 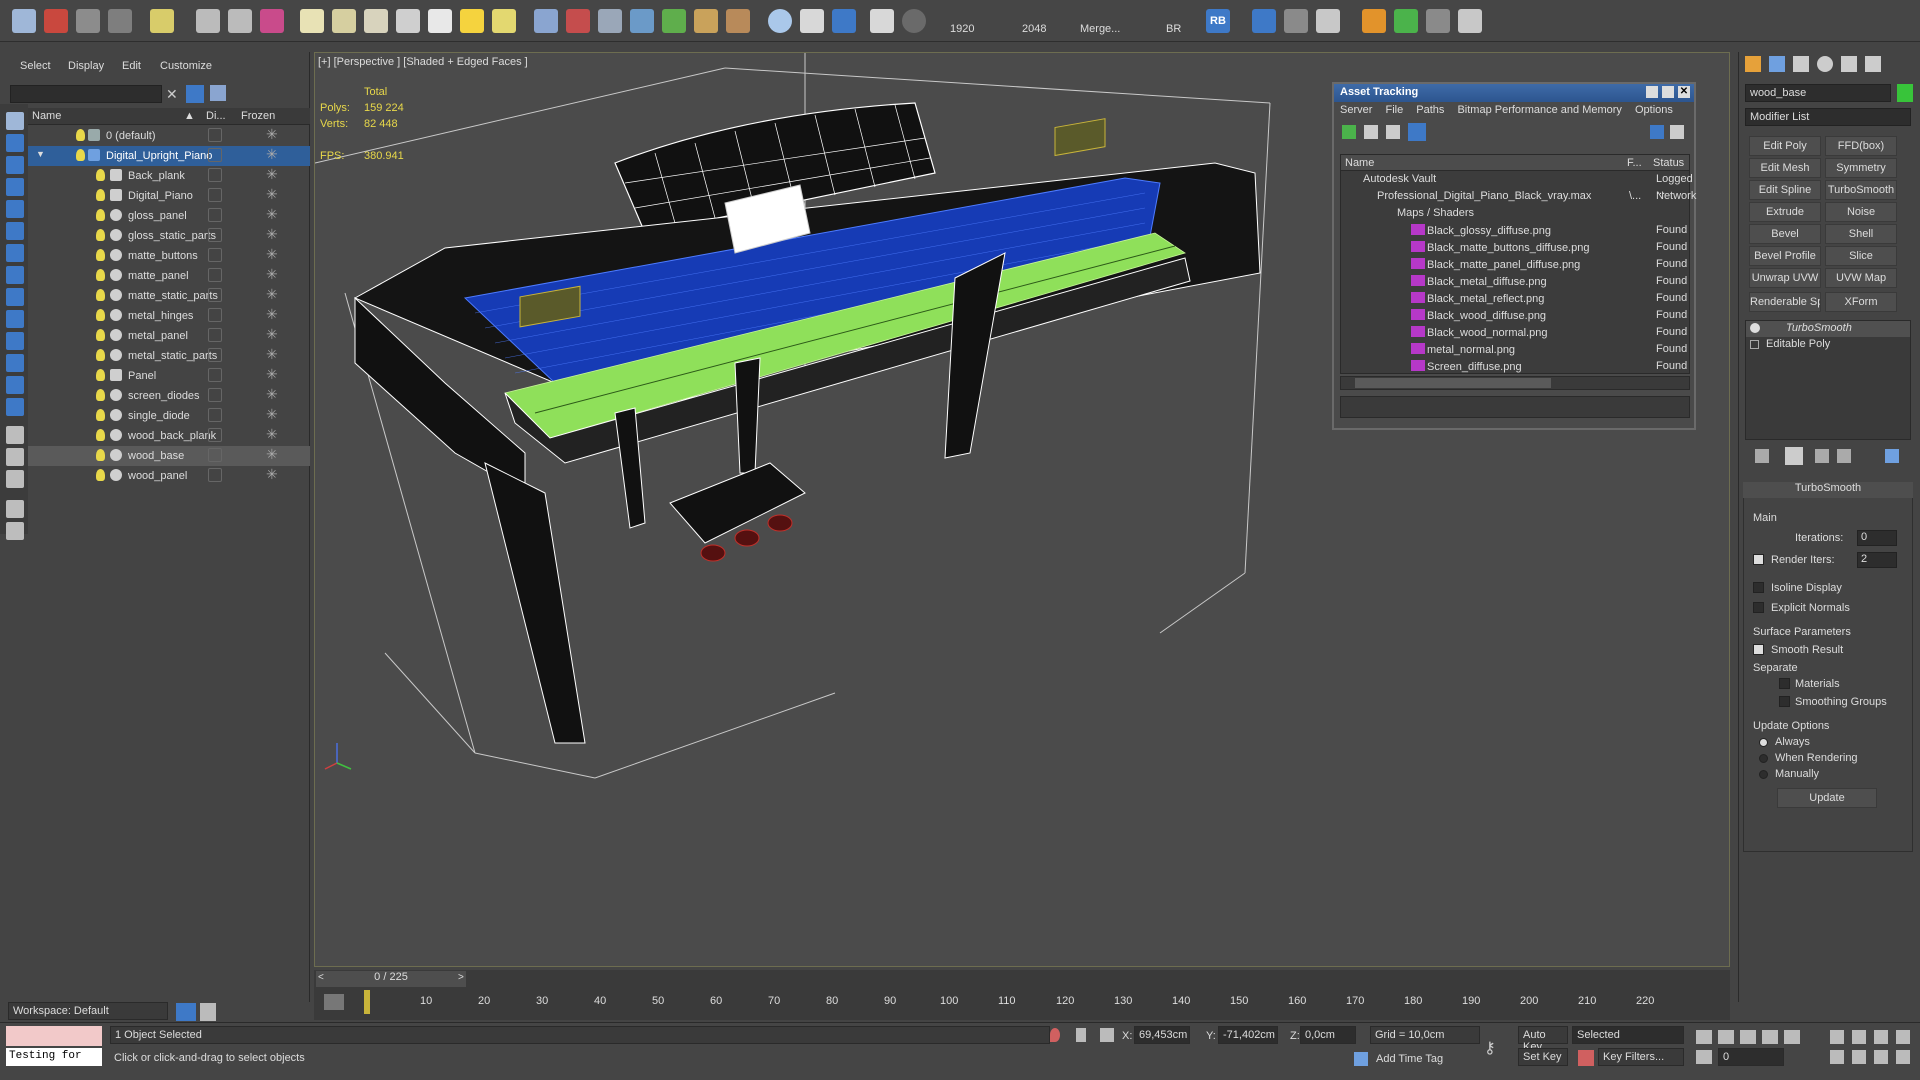 What do you see at coordinates (15, 509) in the screenshot?
I see `filter-funnel-icon` at bounding box center [15, 509].